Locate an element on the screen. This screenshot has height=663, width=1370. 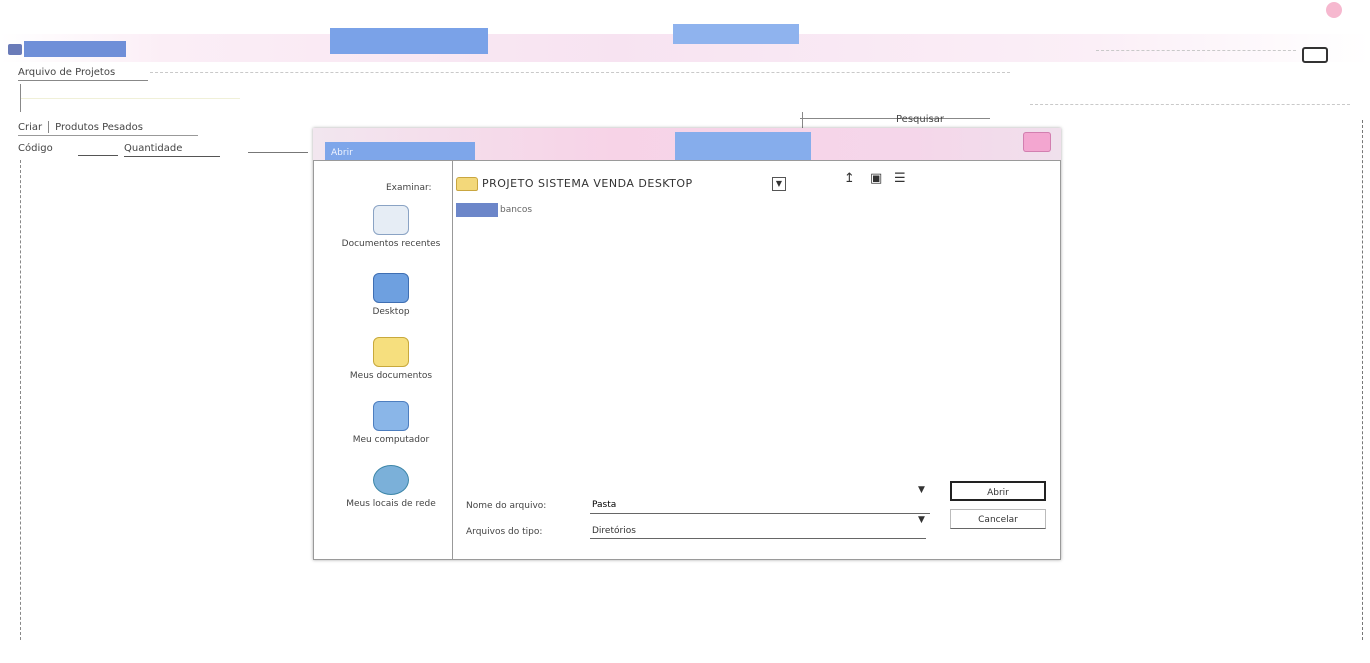
place-my-documents: Meus documentos is located at coordinates (391, 359).